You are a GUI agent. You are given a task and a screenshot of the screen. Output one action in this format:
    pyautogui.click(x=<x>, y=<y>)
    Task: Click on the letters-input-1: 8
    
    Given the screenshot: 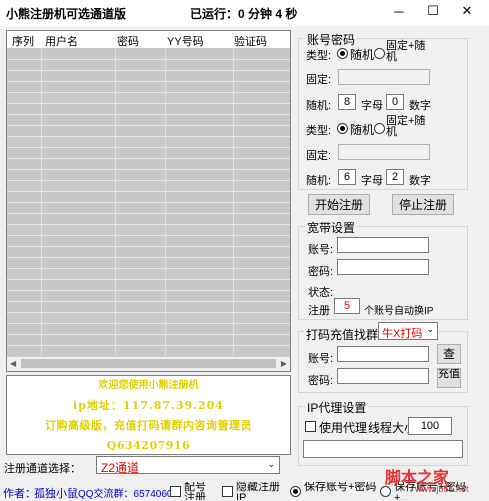 What is the action you would take?
    pyautogui.click(x=347, y=102)
    